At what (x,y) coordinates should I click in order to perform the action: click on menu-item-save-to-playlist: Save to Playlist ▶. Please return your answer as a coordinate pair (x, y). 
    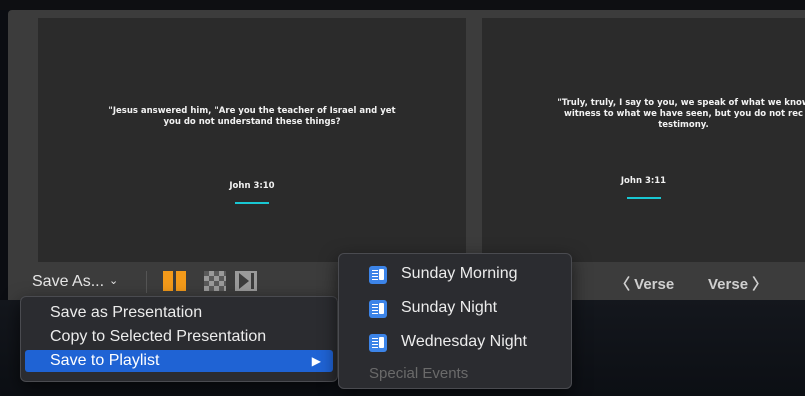
    Looking at the image, I should click on (179, 361).